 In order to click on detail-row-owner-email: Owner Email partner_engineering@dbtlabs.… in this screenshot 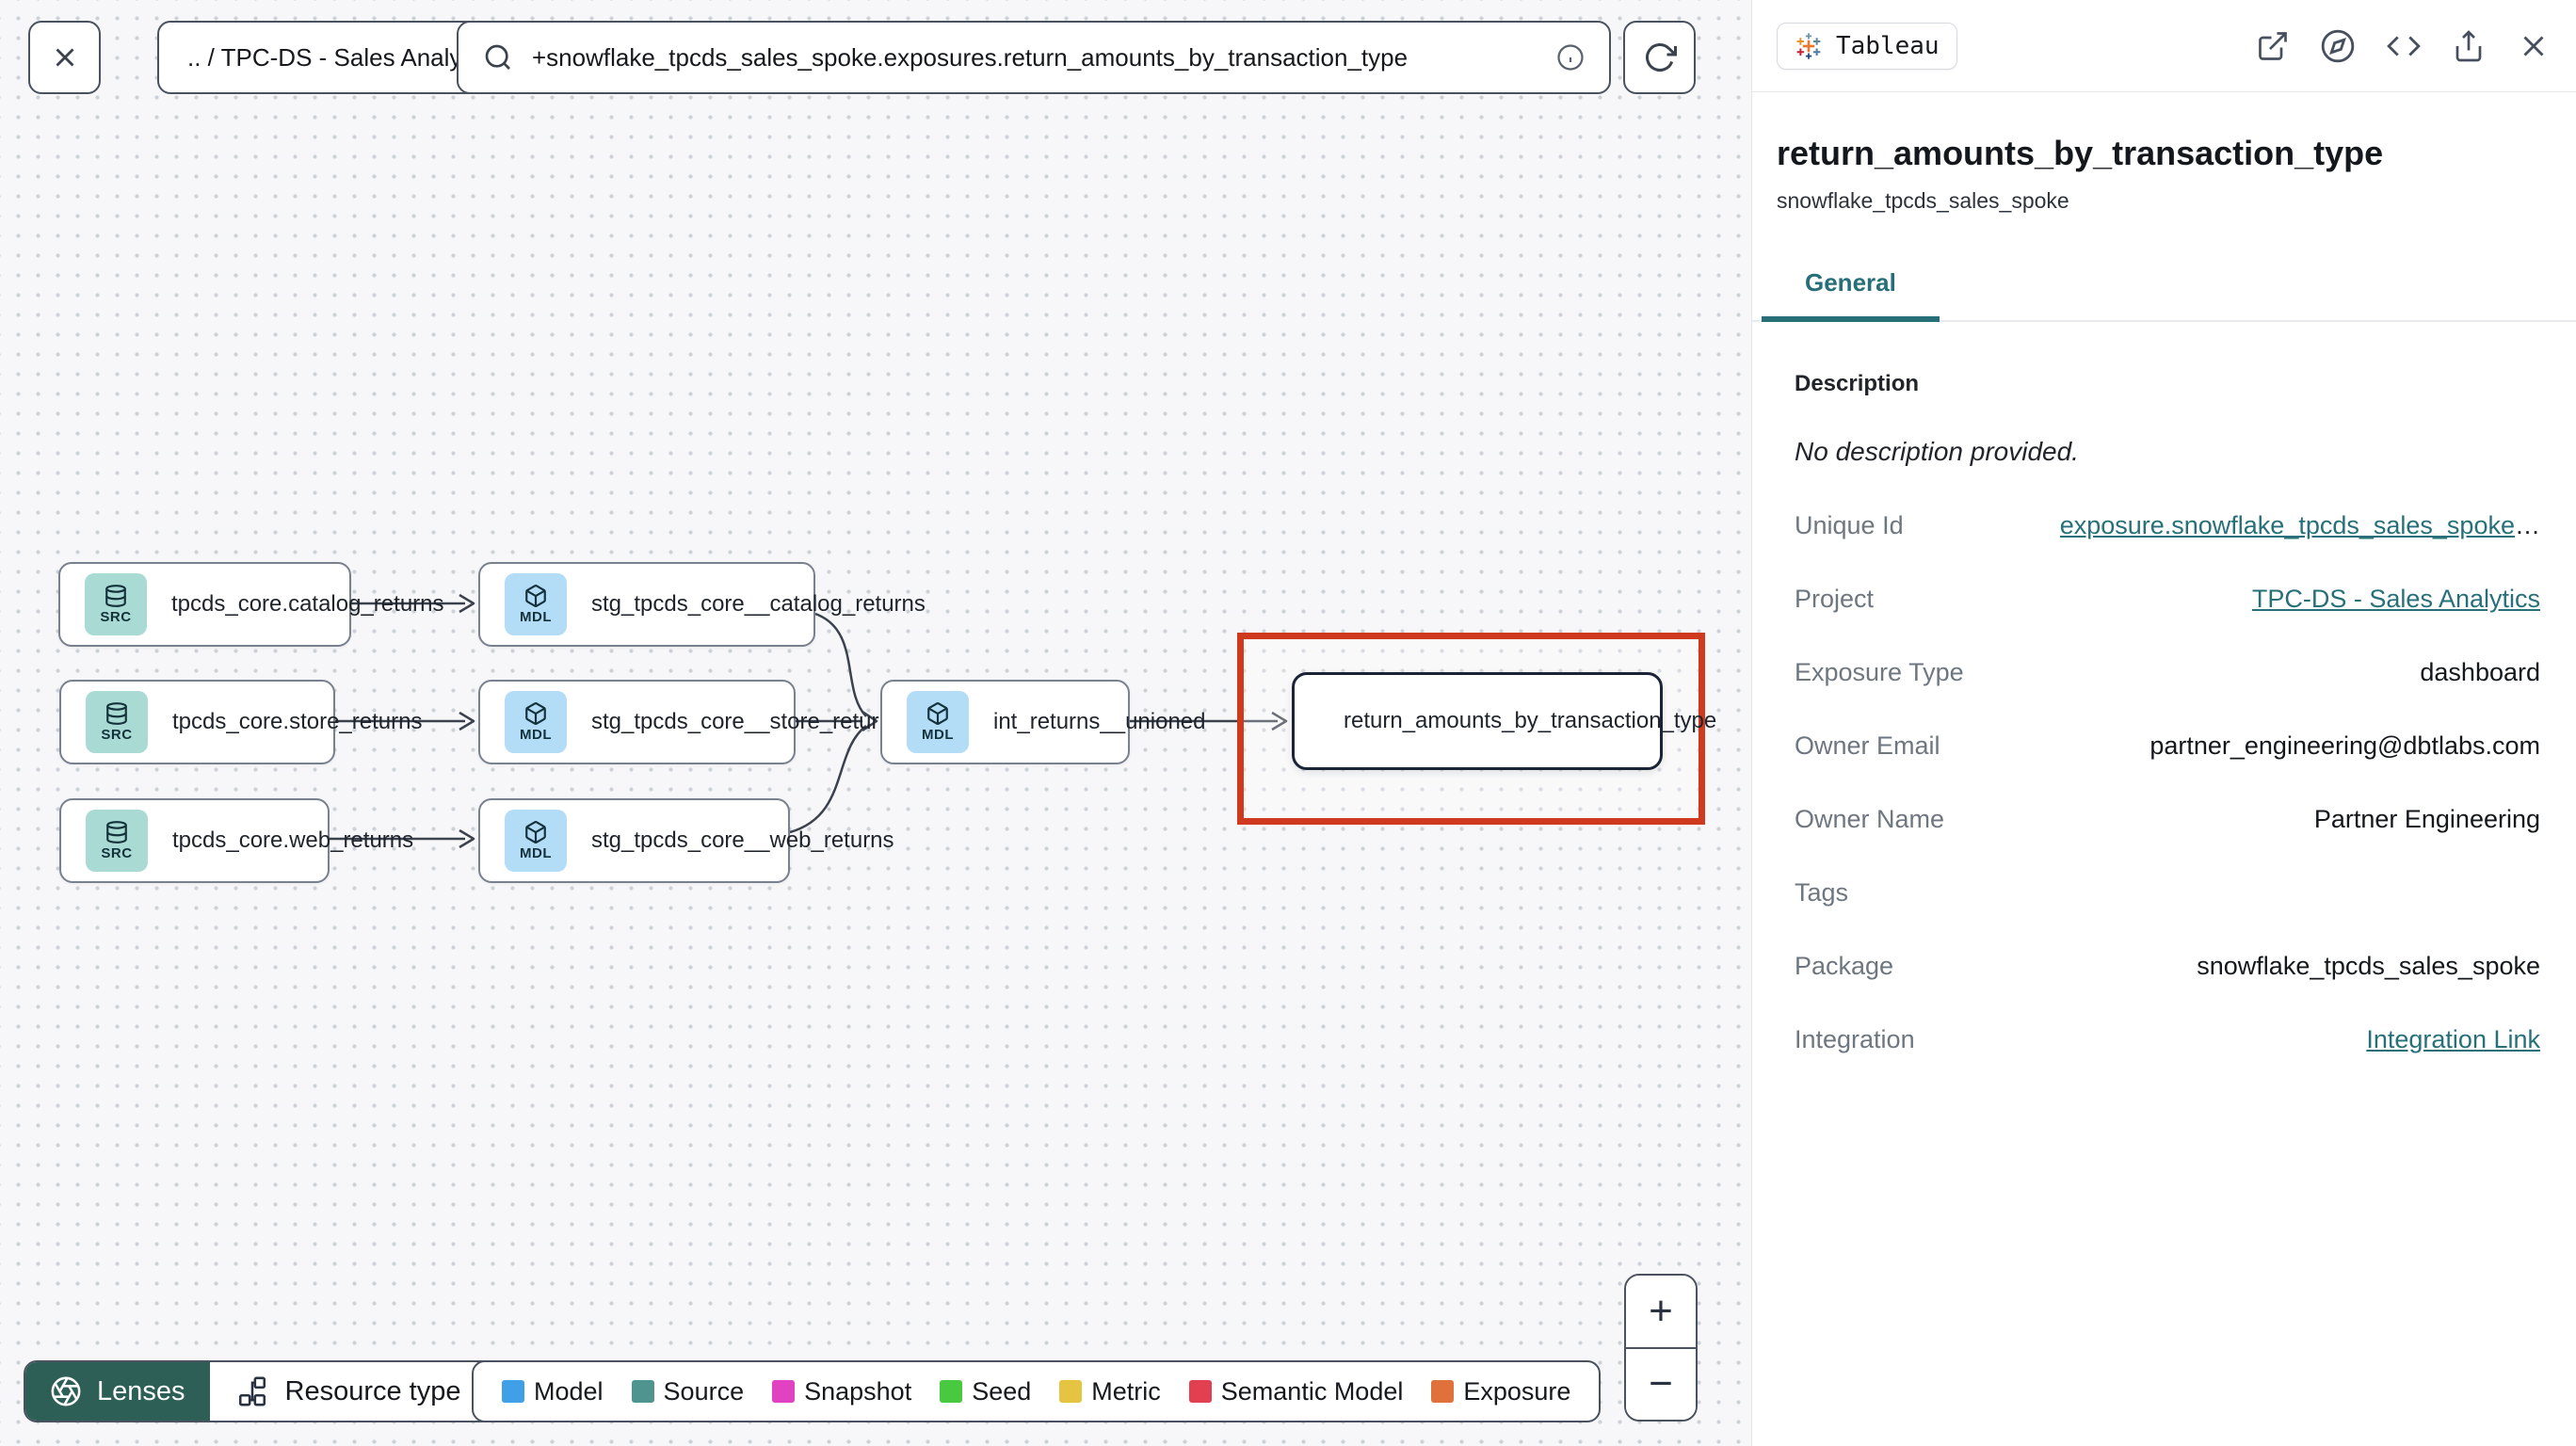, I will do `click(2167, 745)`.